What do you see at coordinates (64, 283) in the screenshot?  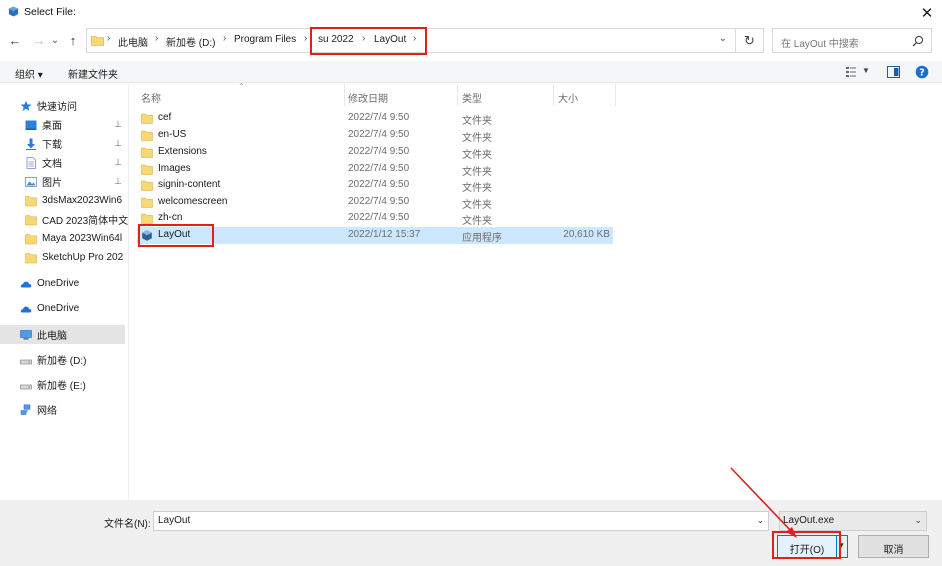 I see `sidebar-item-onedrive-1: OneDrive` at bounding box center [64, 283].